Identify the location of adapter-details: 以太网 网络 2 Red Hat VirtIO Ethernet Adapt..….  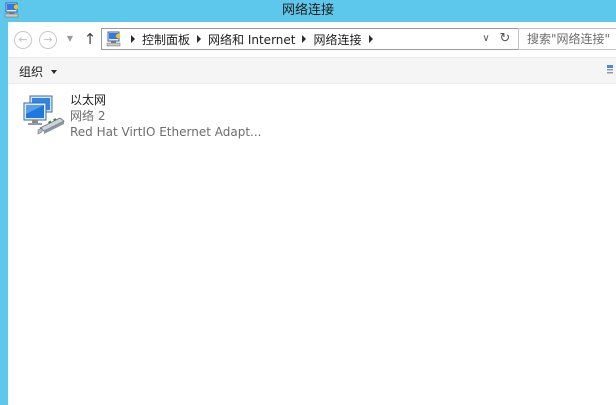
(166, 116).